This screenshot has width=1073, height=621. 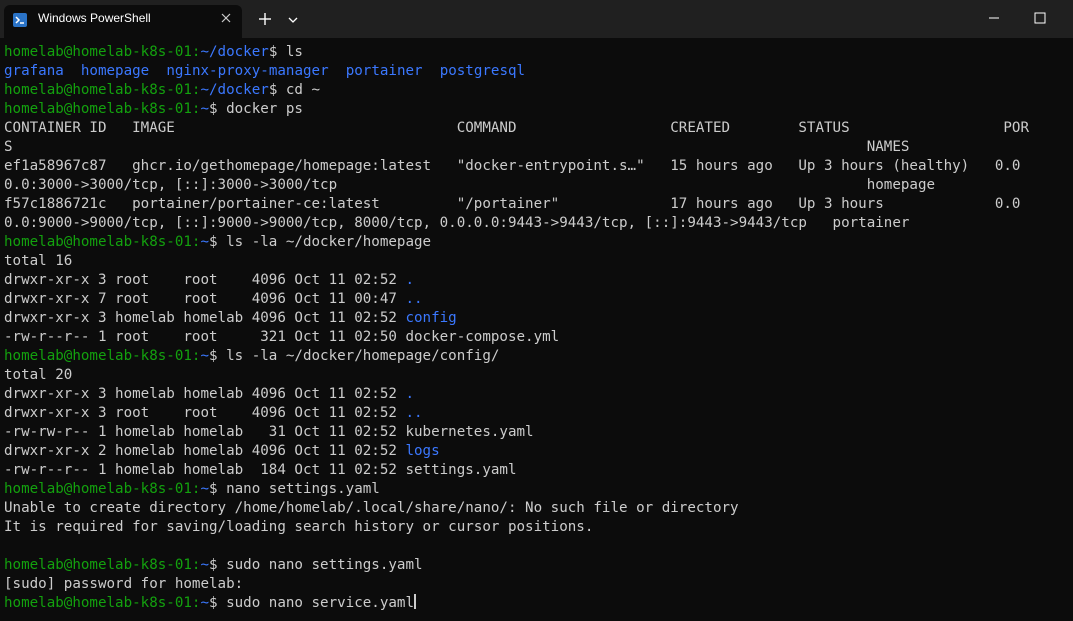 What do you see at coordinates (994, 18) in the screenshot?
I see `minimize-icon` at bounding box center [994, 18].